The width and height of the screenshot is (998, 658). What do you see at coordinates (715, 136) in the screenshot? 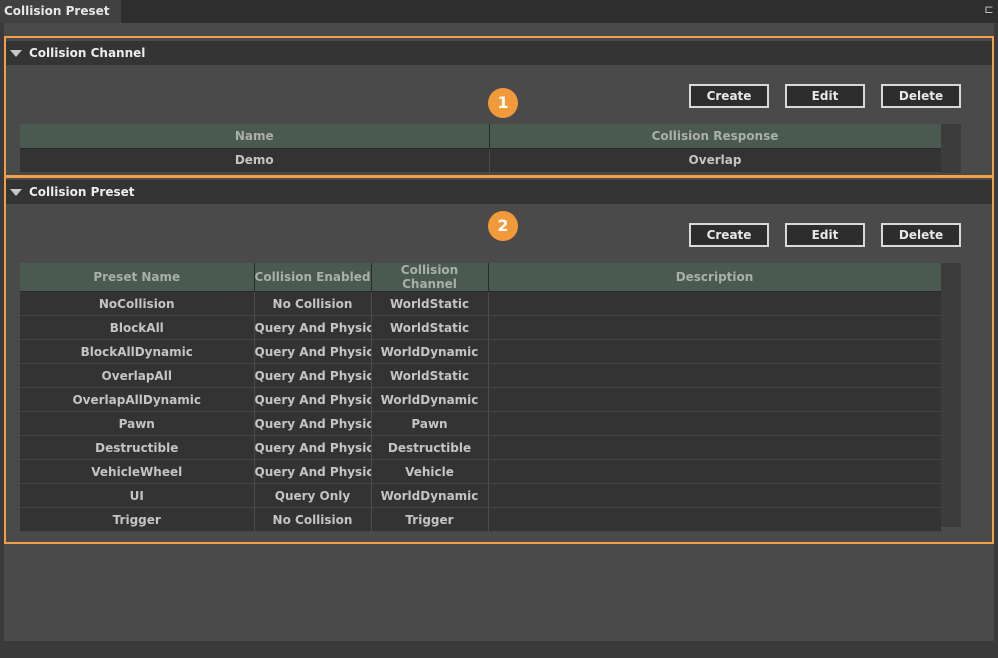
I see `column-header-collision-response: Collision Response` at bounding box center [715, 136].